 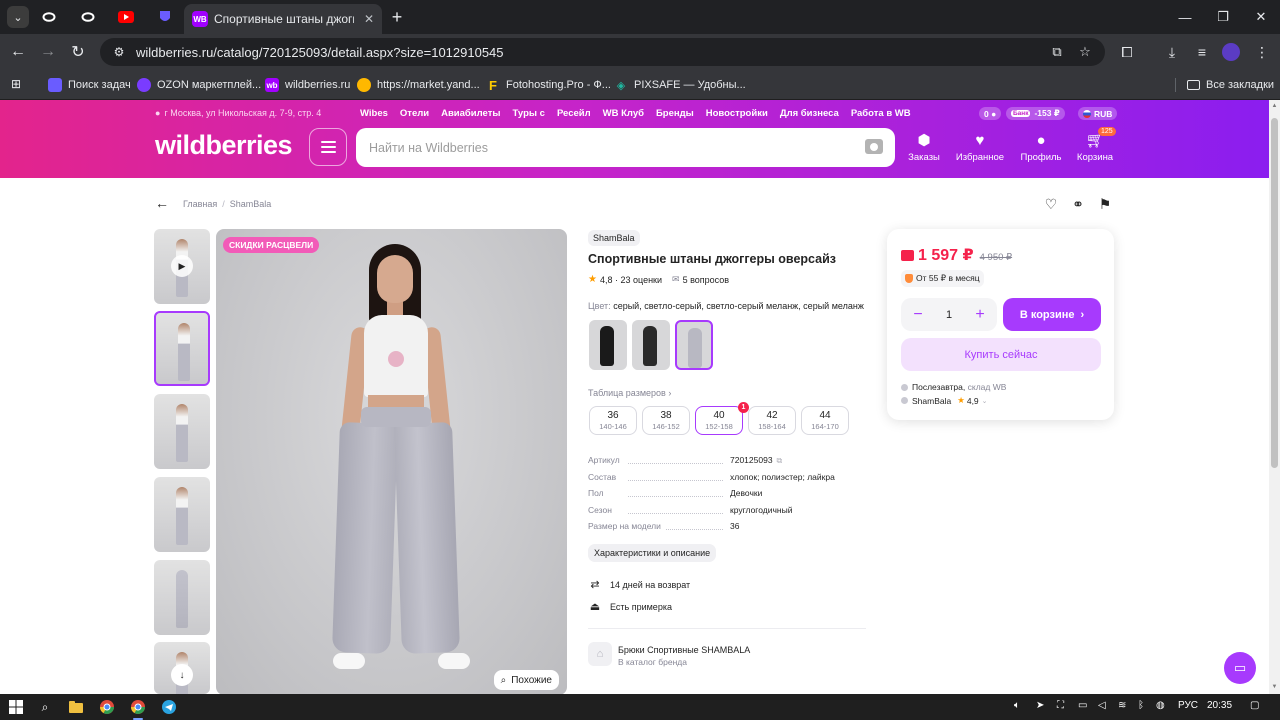 What do you see at coordinates (1017, 705) in the screenshot?
I see `volume-icon: 🔈︎` at bounding box center [1017, 705].